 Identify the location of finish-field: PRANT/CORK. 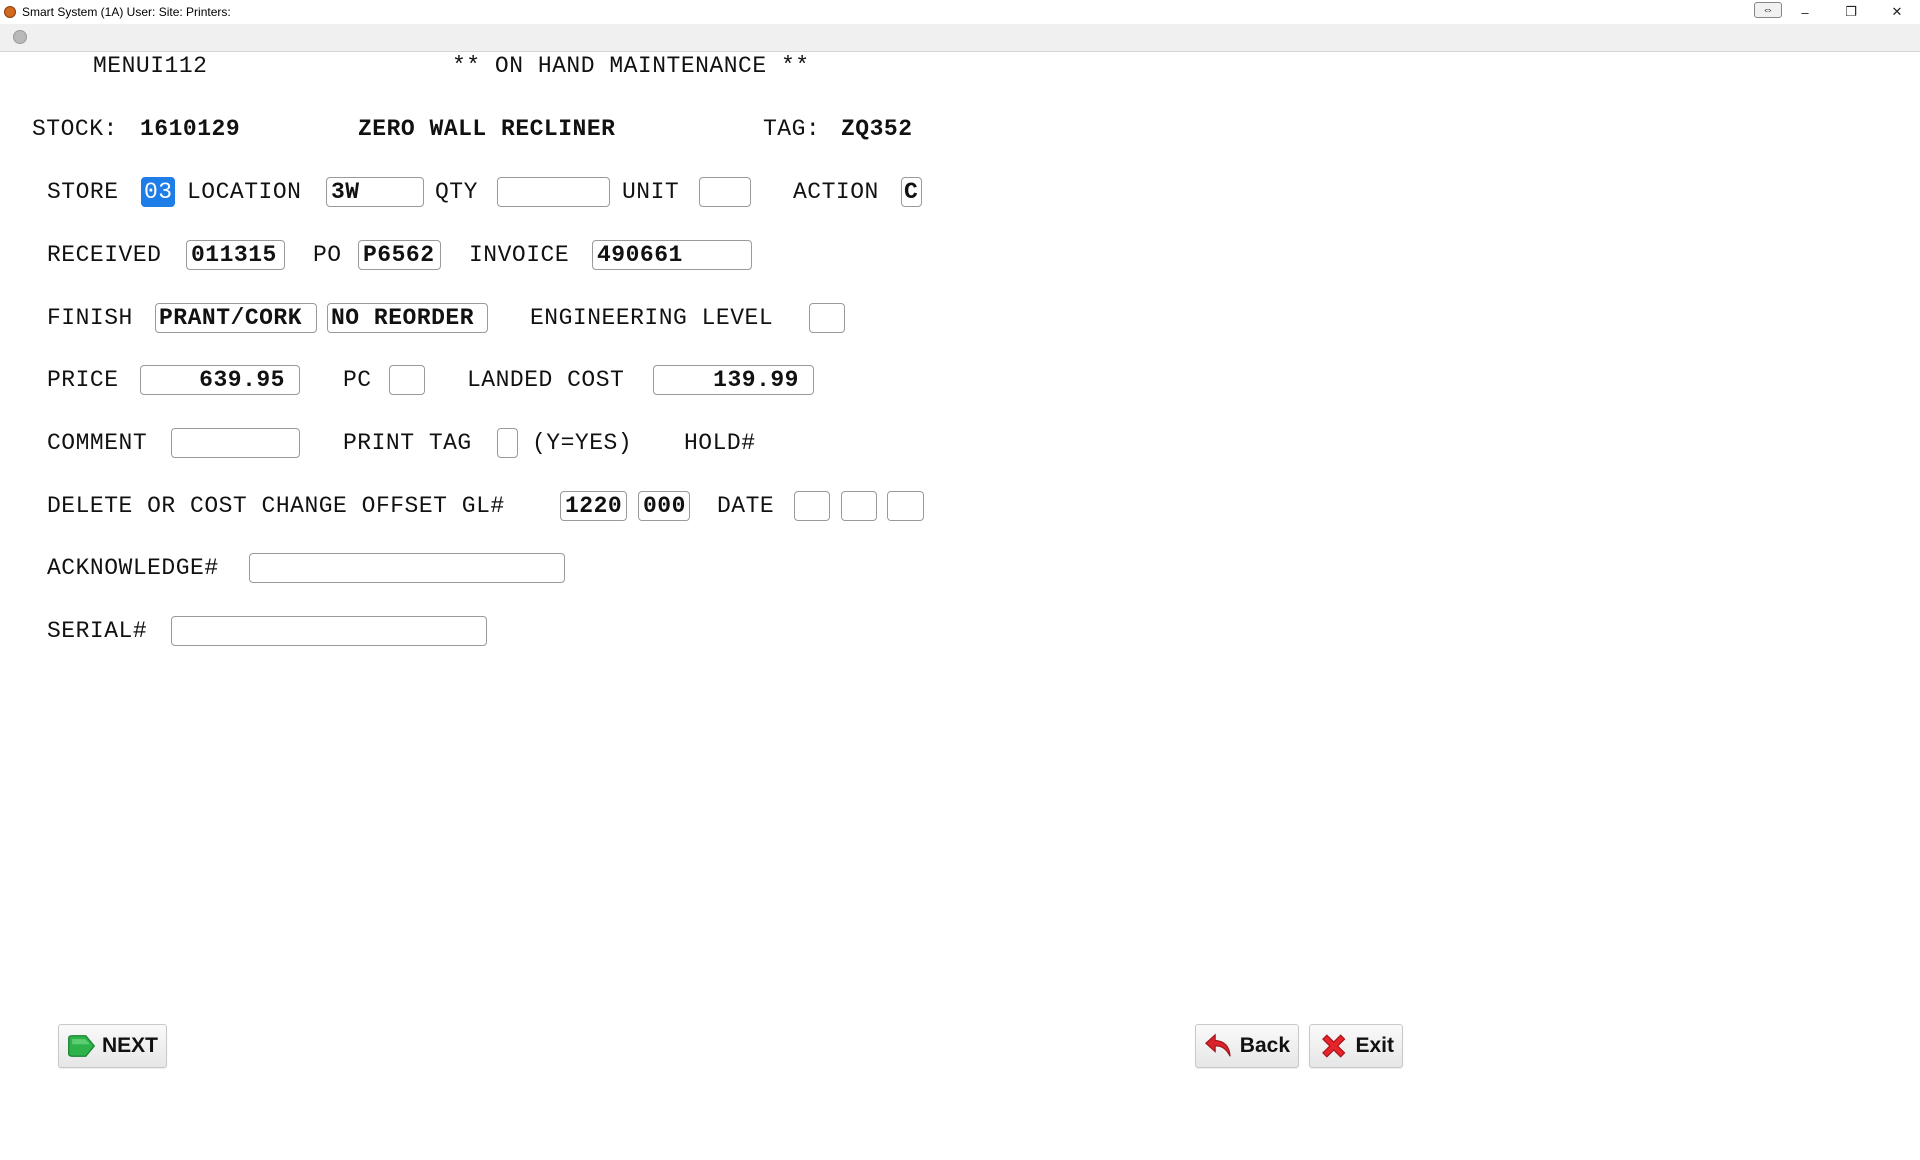
(236, 318).